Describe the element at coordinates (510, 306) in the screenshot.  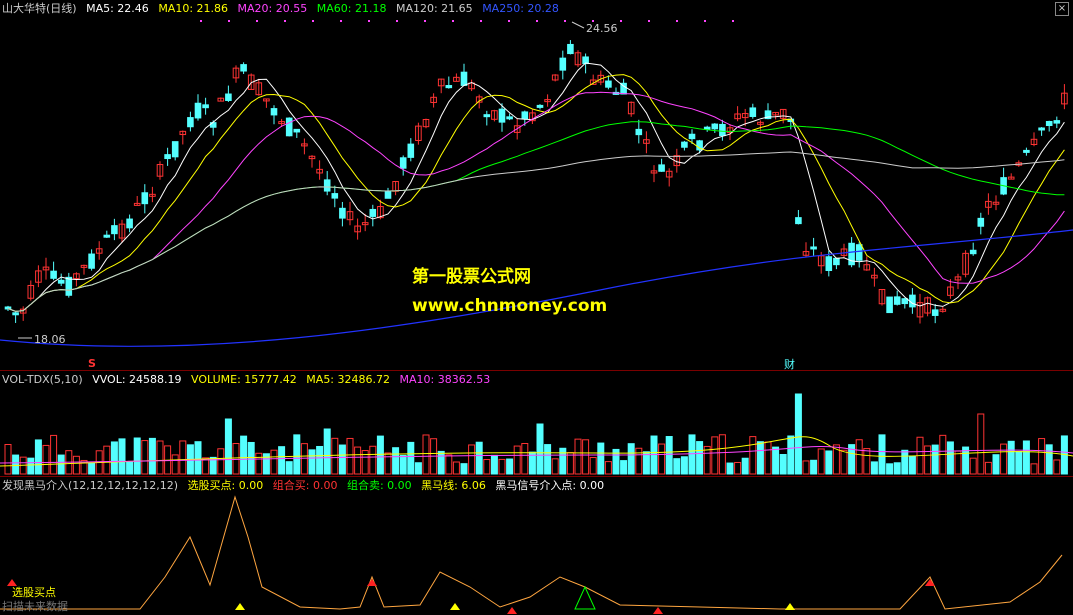
I see `watermark-url: www.chnmoney.com` at that location.